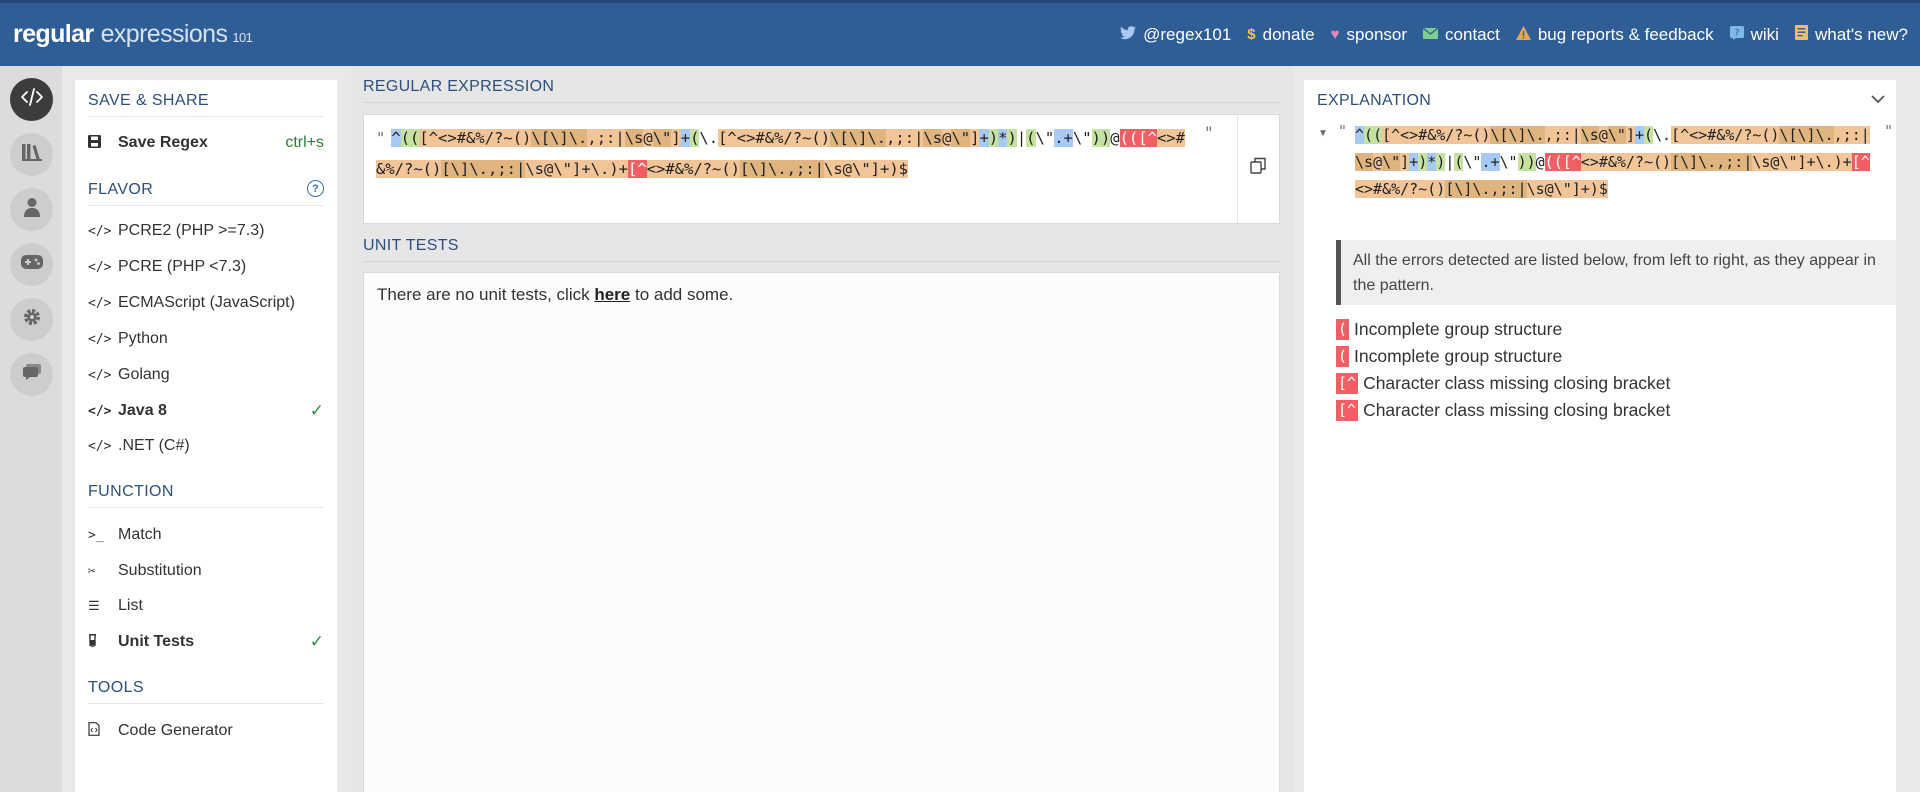  Describe the element at coordinates (31, 154) in the screenshot. I see `rail-library` at that location.